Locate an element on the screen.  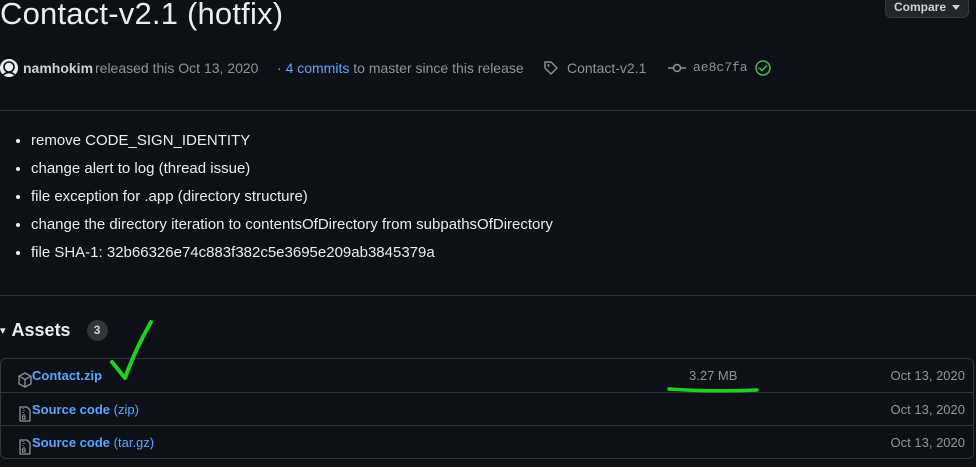
chevron-down-icon is located at coordinates (956, 7).